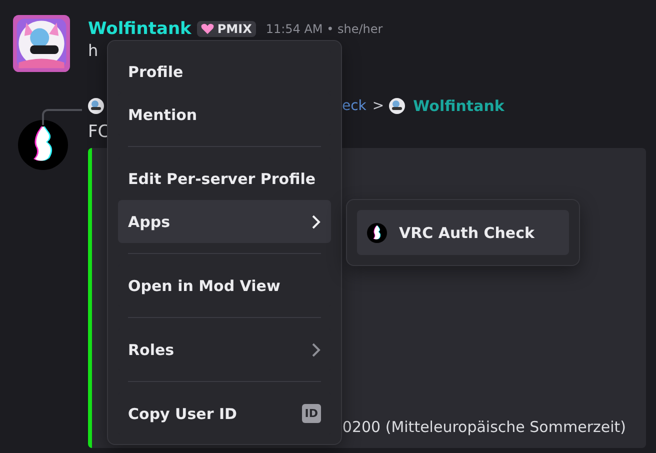  What do you see at coordinates (484, 427) in the screenshot?
I see `embed-text: 0200 (Mitteleuropäische Sommerzeit)` at bounding box center [484, 427].